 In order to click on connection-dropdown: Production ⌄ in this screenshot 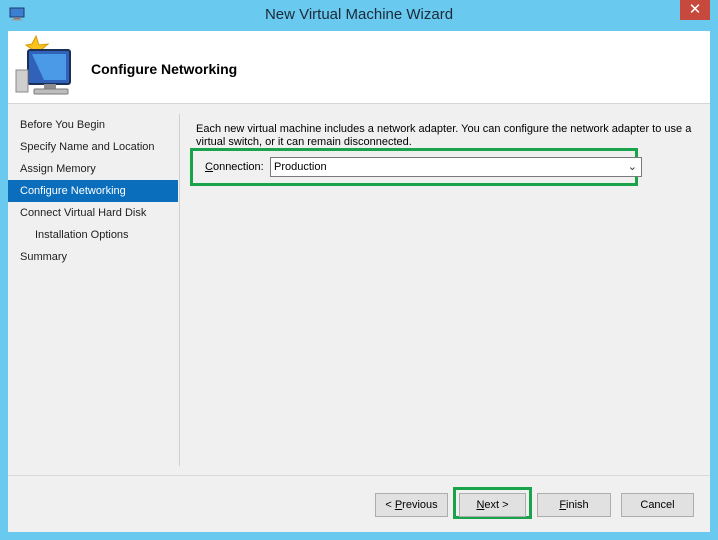, I will do `click(456, 167)`.